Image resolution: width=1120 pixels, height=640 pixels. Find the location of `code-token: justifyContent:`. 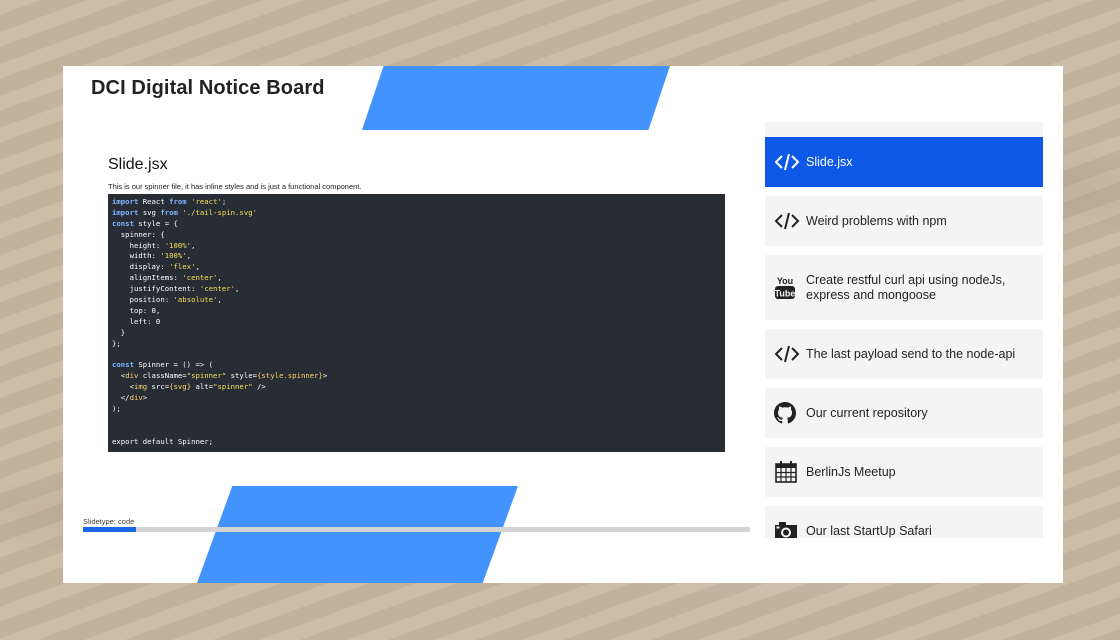

code-token: justifyContent: is located at coordinates (156, 289).